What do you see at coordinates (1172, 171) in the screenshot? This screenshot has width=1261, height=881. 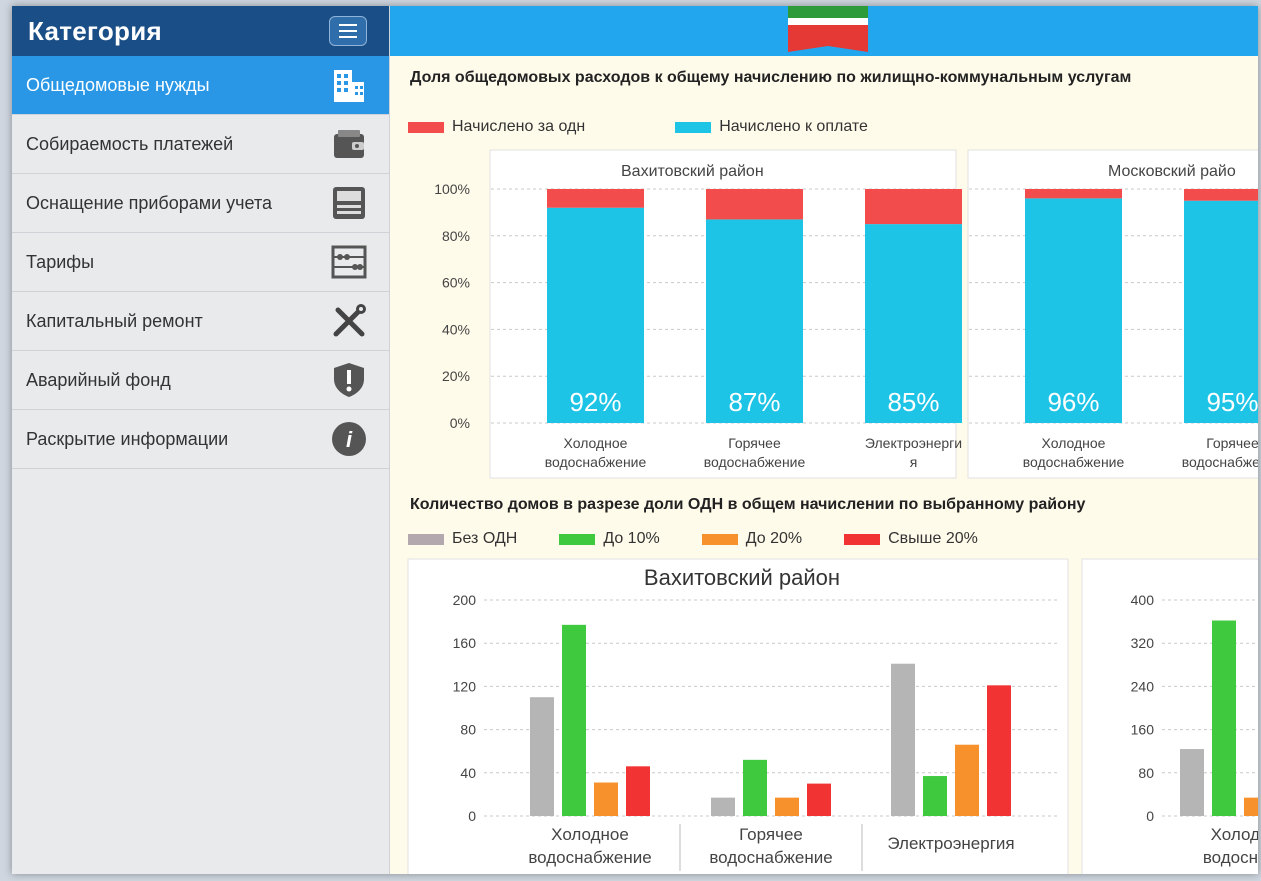 I see `panel-title: Московский райо` at bounding box center [1172, 171].